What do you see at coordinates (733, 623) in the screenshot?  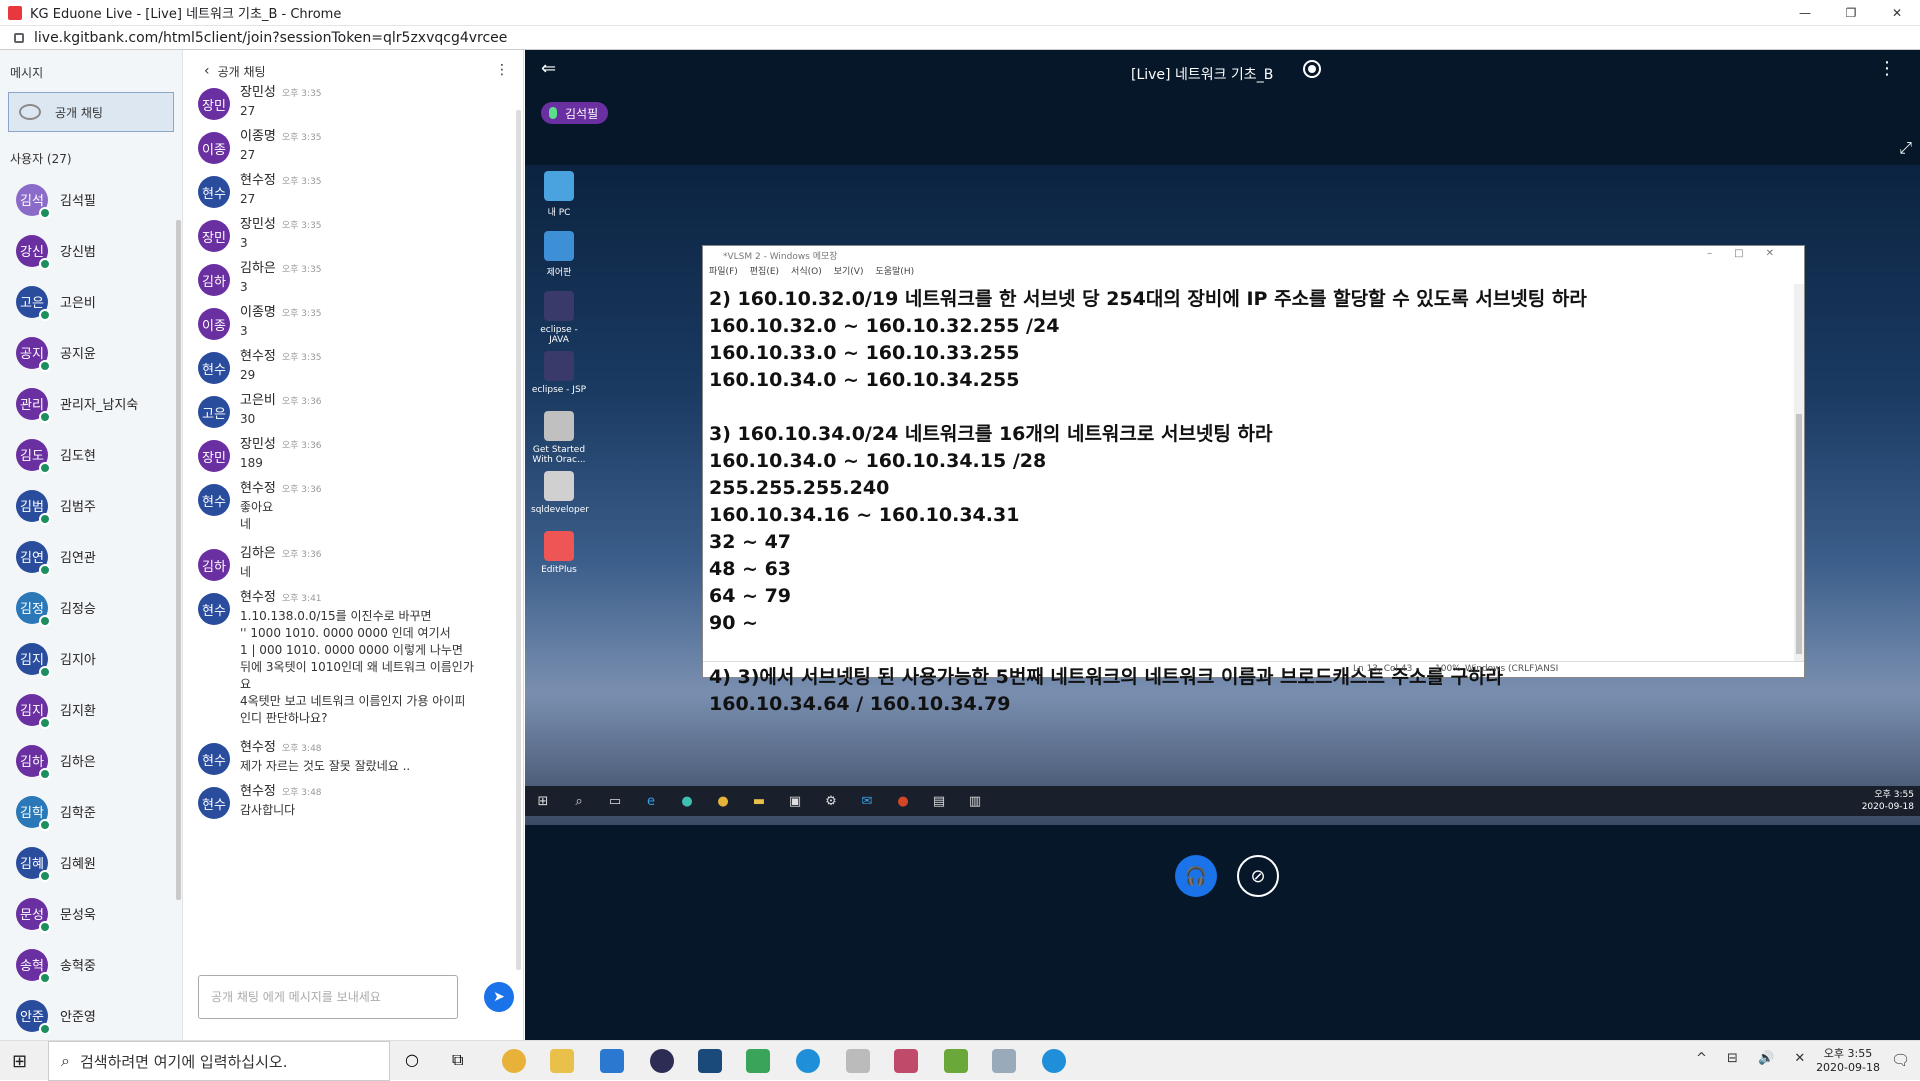 I see `notepad-line: 90 ~` at bounding box center [733, 623].